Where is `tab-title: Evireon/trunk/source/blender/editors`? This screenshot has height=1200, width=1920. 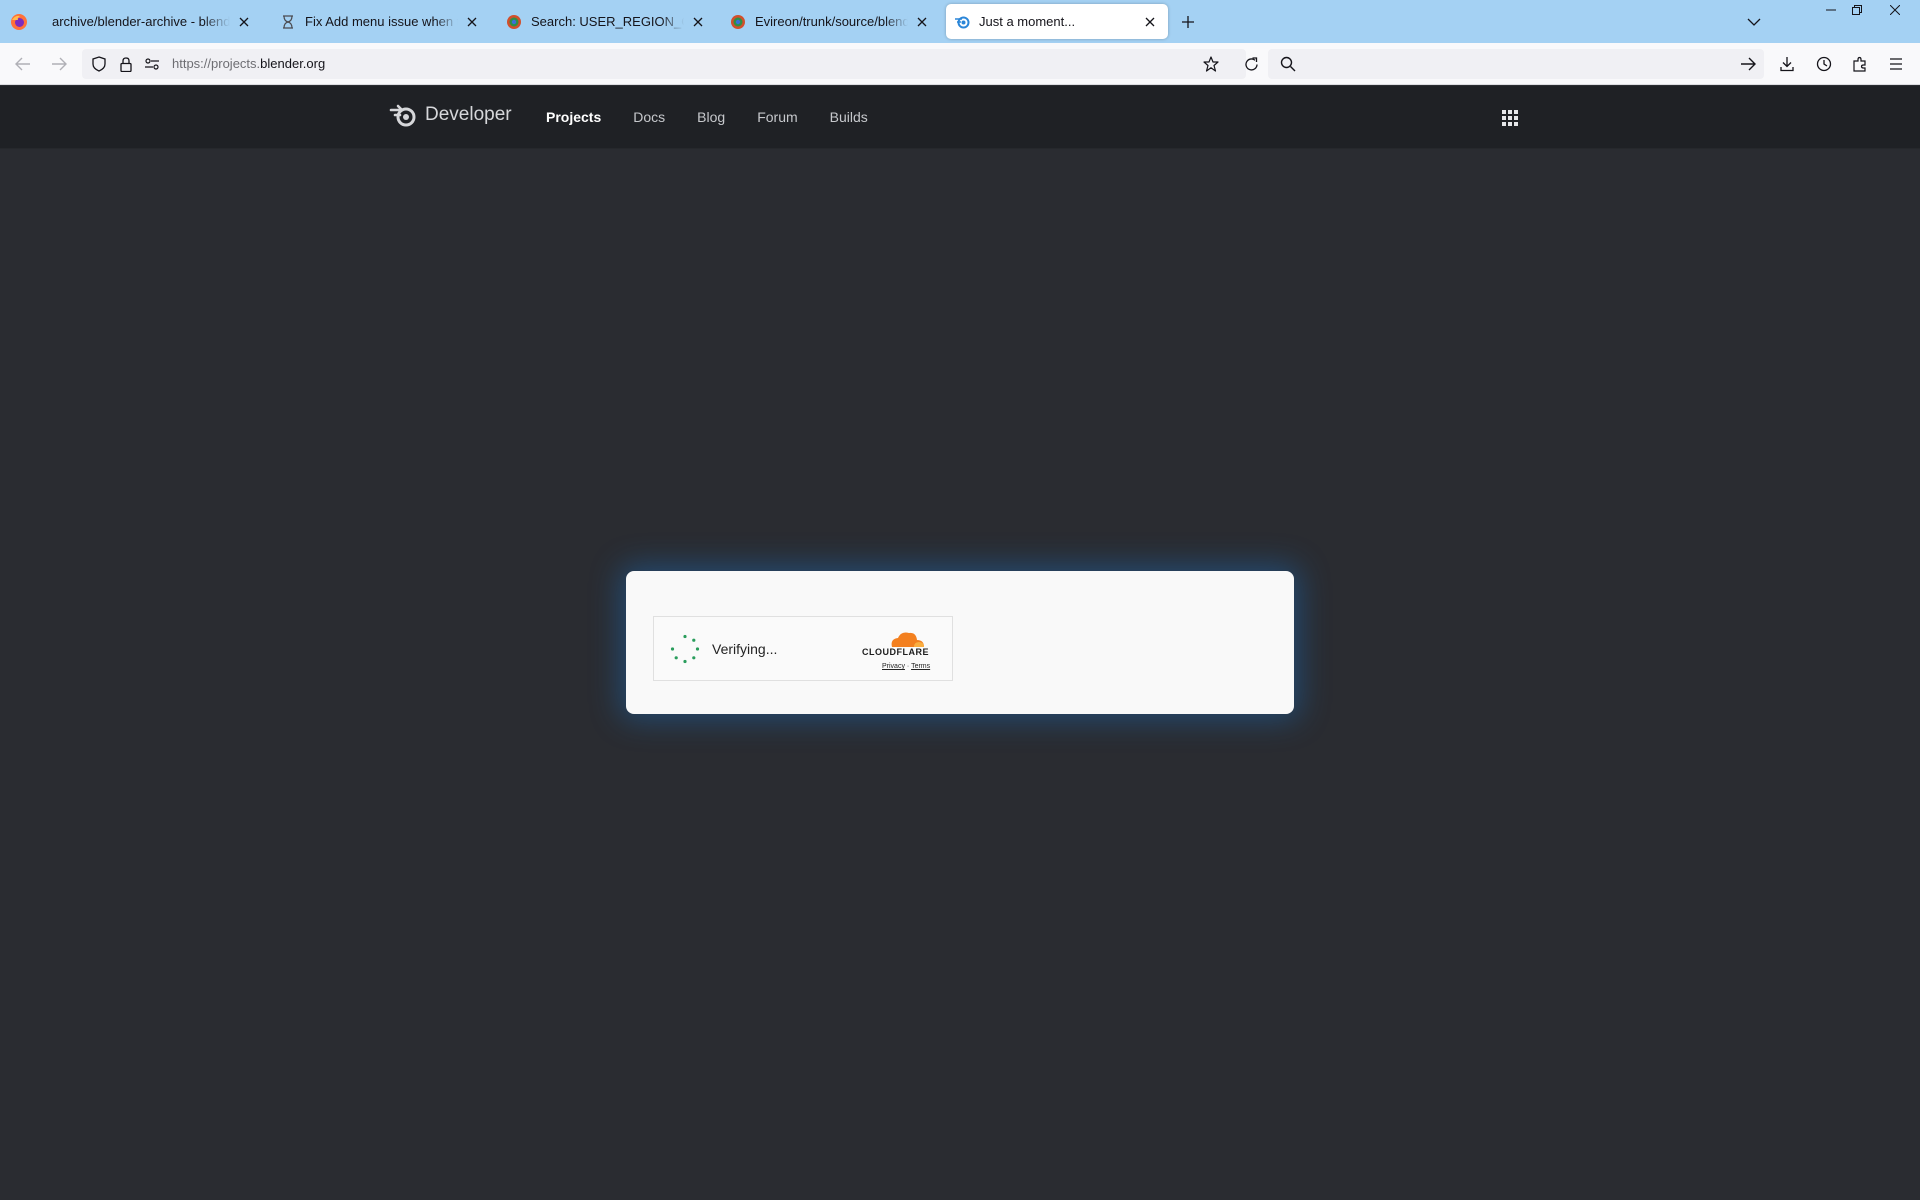
tab-title: Evireon/trunk/source/blender/editors is located at coordinates (831, 21).